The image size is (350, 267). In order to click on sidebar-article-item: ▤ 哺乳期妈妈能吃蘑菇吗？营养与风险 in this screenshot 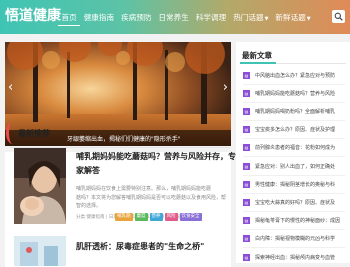, I will do `click(295, 93)`.